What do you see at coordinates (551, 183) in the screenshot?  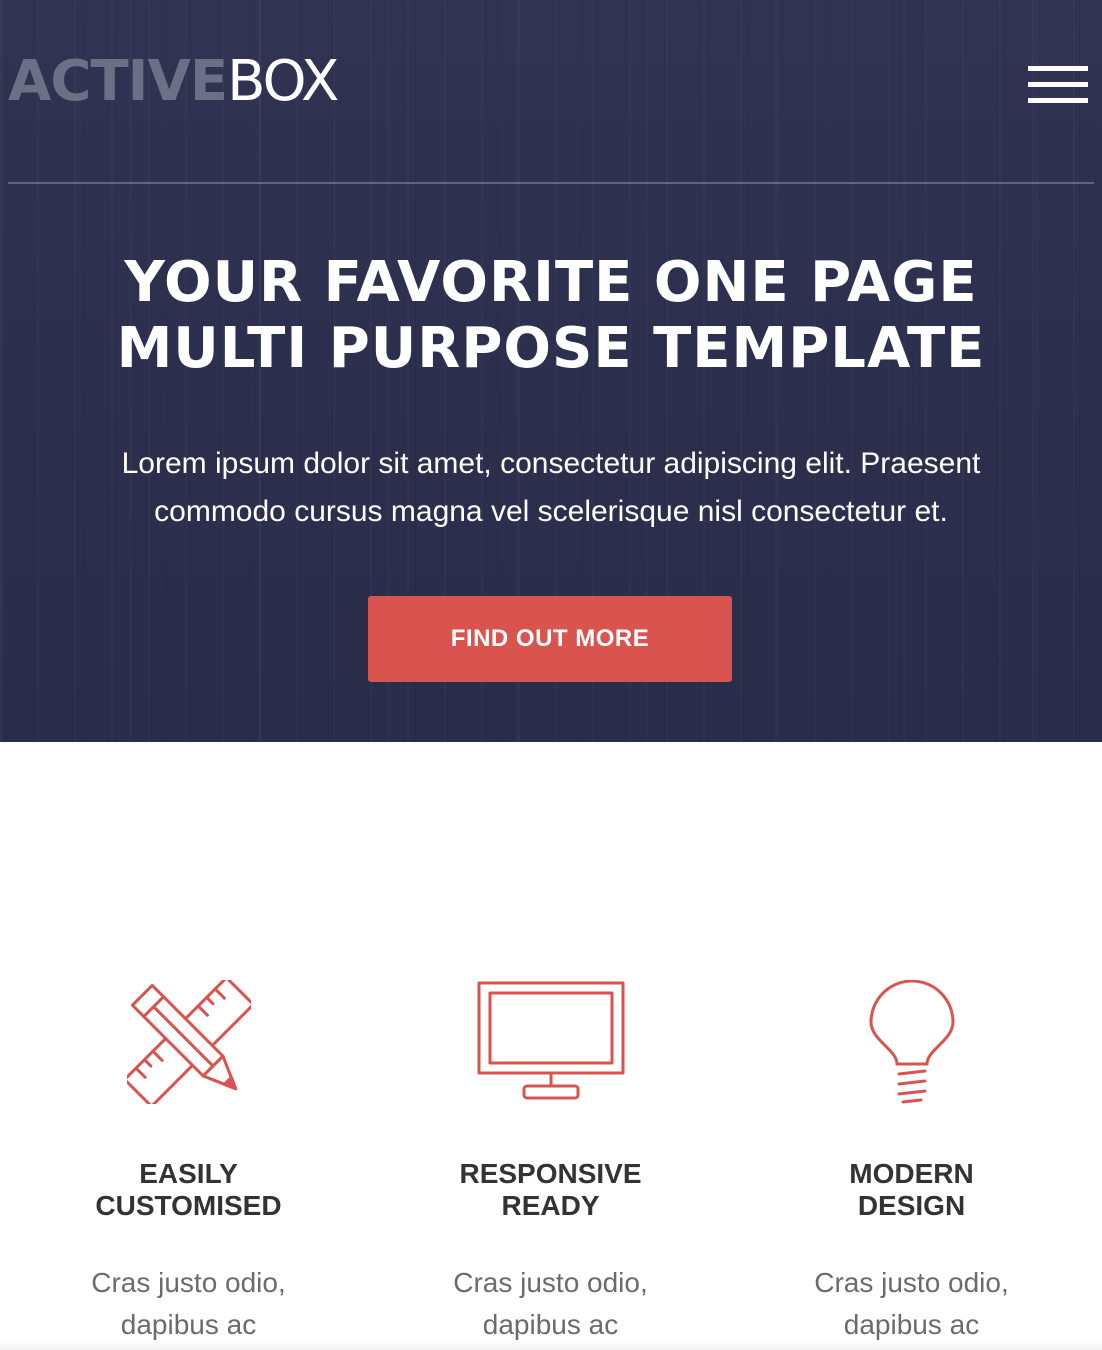 I see `header-divider` at bounding box center [551, 183].